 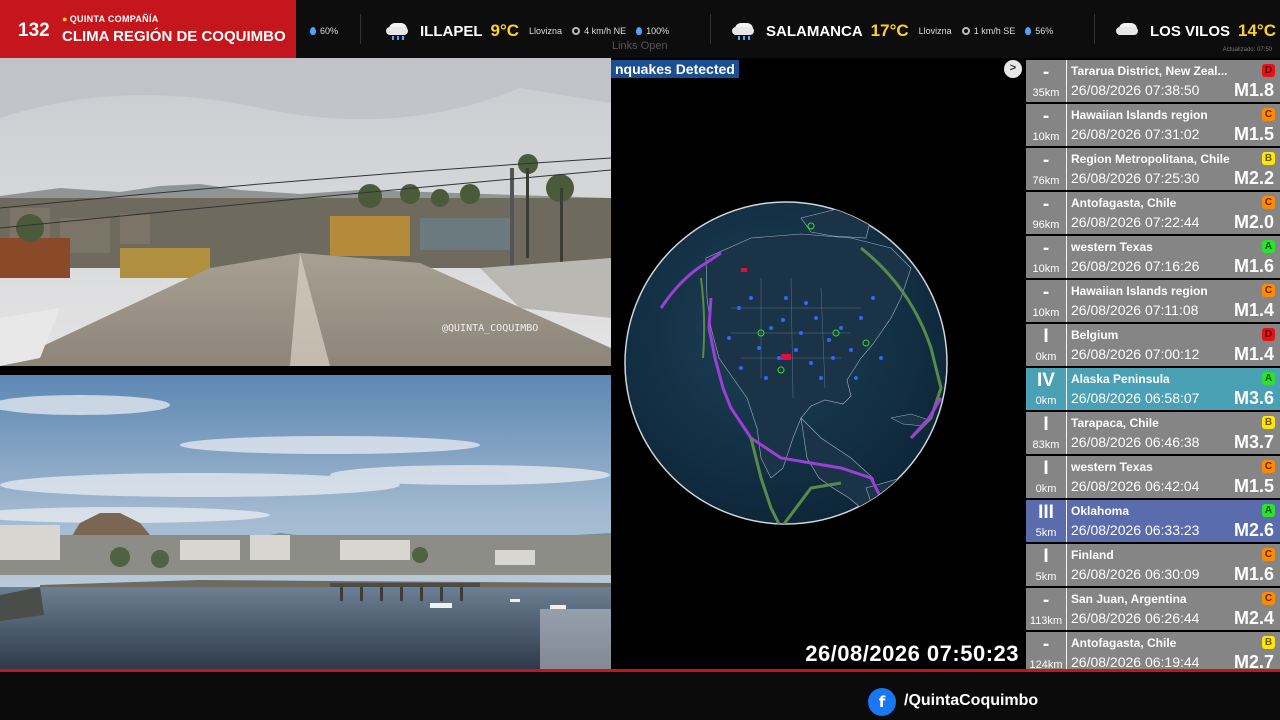 What do you see at coordinates (1247, 50) in the screenshot?
I see `updated-timestamp: Actualizado: 07:50` at bounding box center [1247, 50].